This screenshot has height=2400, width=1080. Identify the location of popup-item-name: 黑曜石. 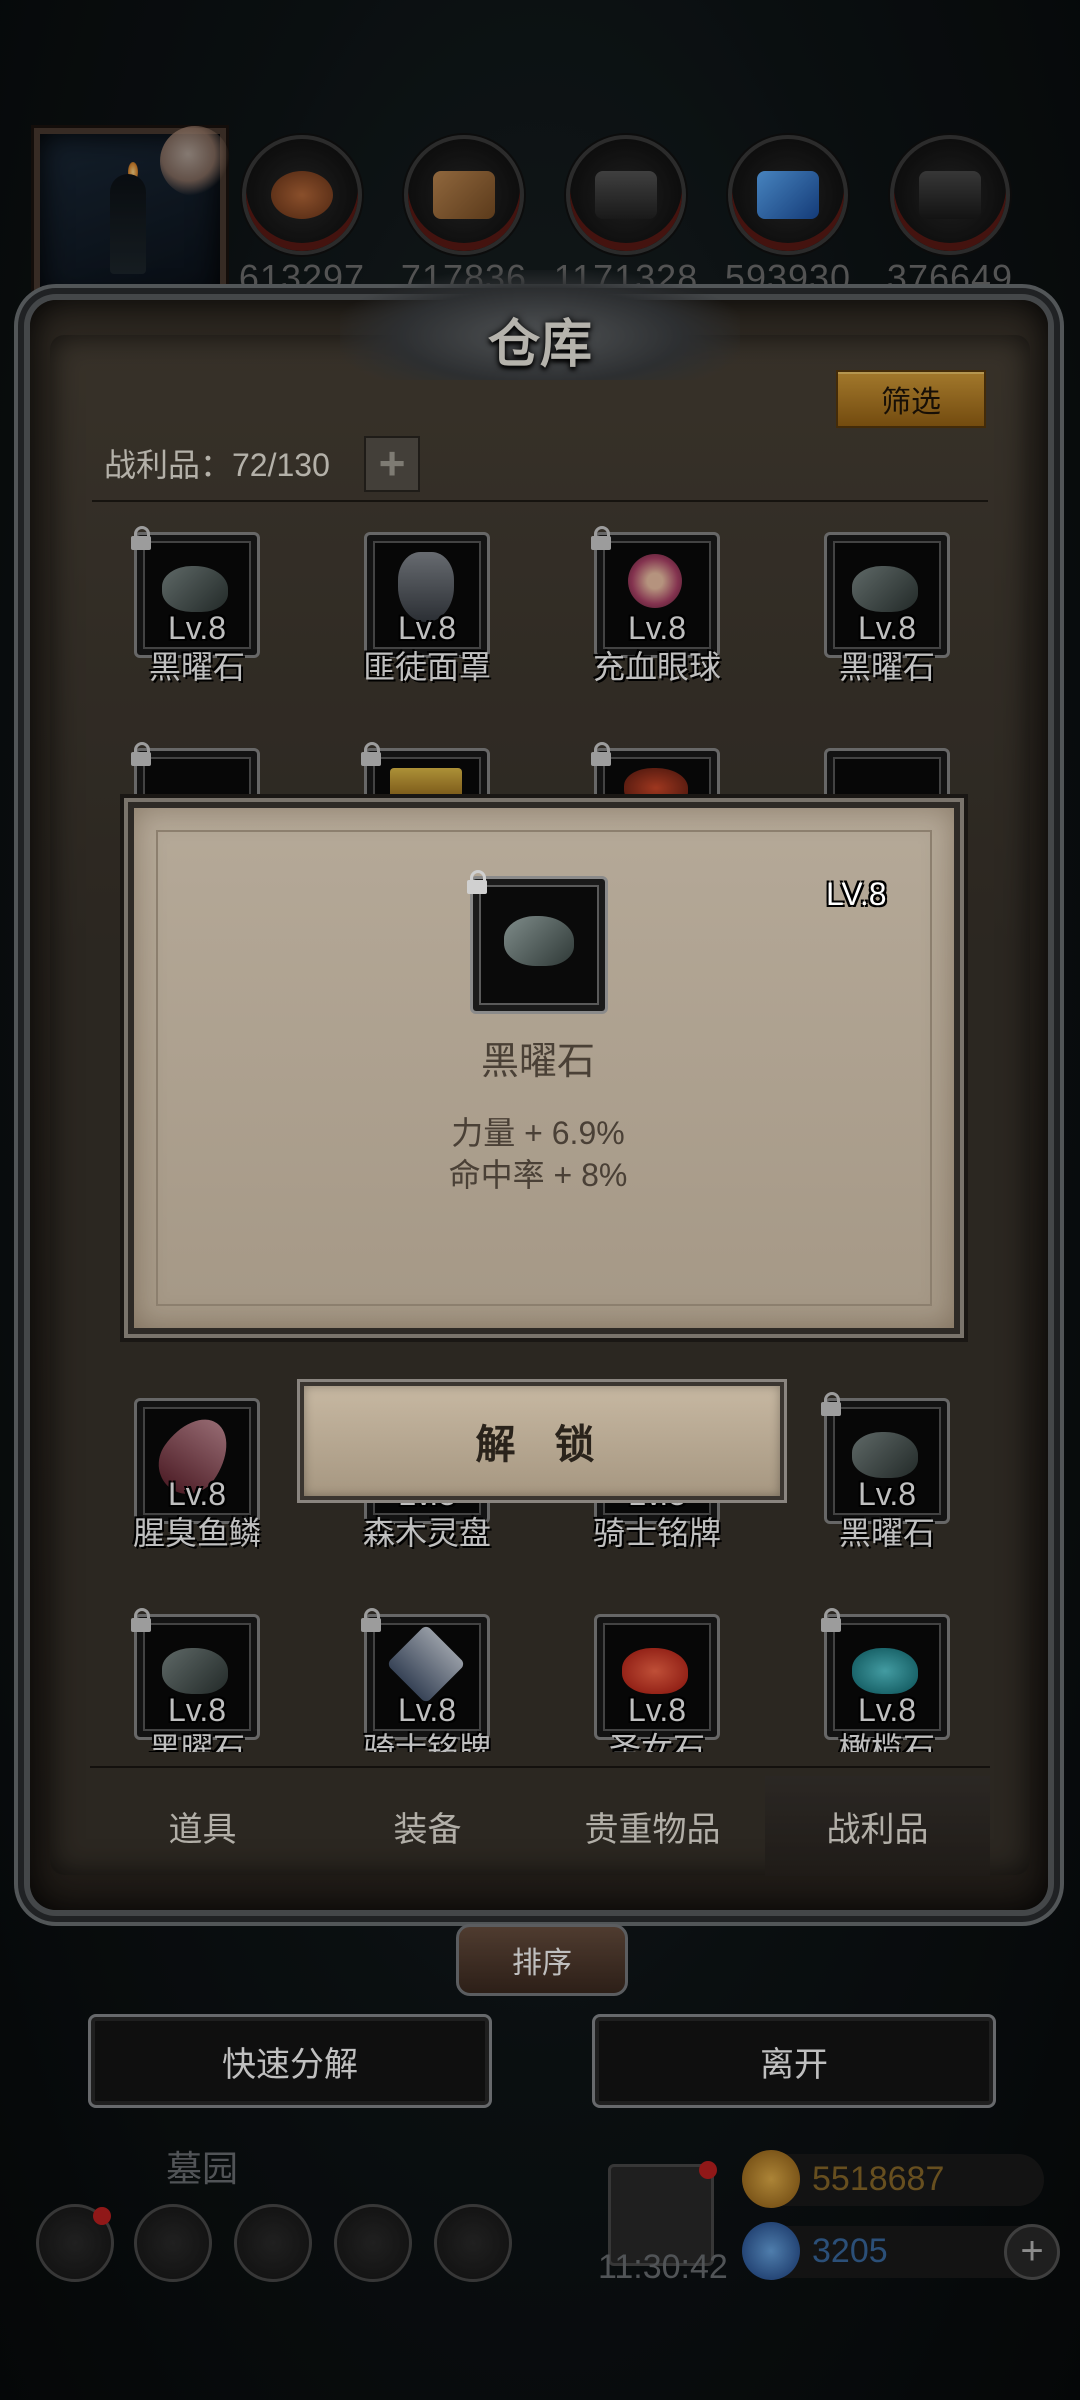
(537, 1062).